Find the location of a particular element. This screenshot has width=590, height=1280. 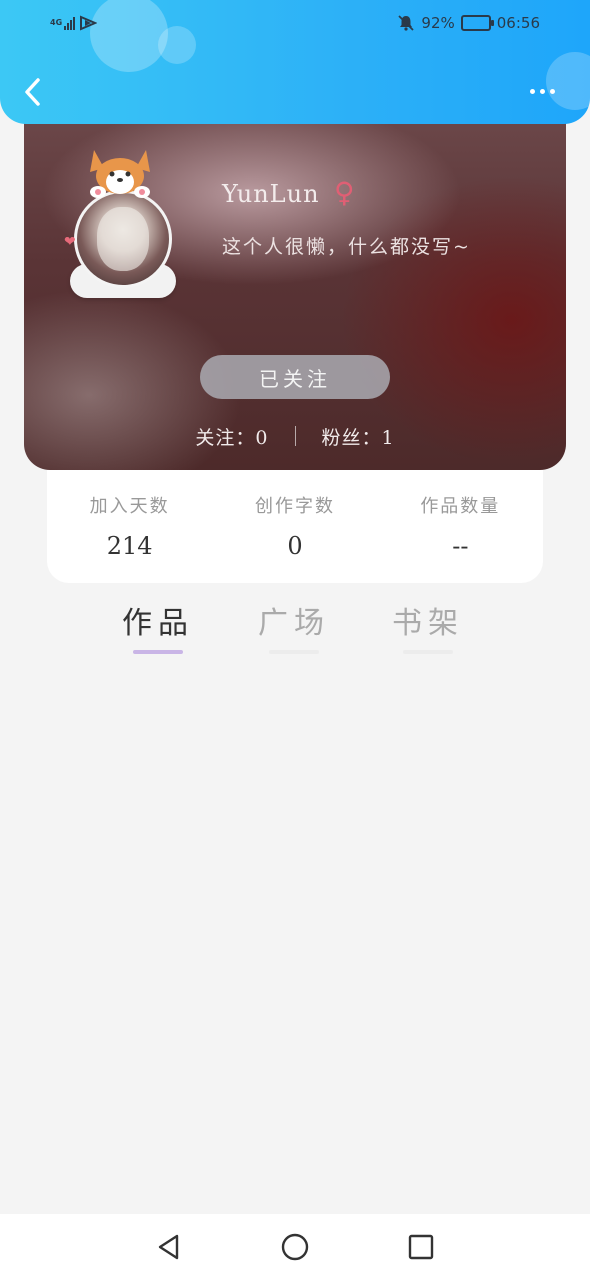

signal-icon is located at coordinates (69, 23).